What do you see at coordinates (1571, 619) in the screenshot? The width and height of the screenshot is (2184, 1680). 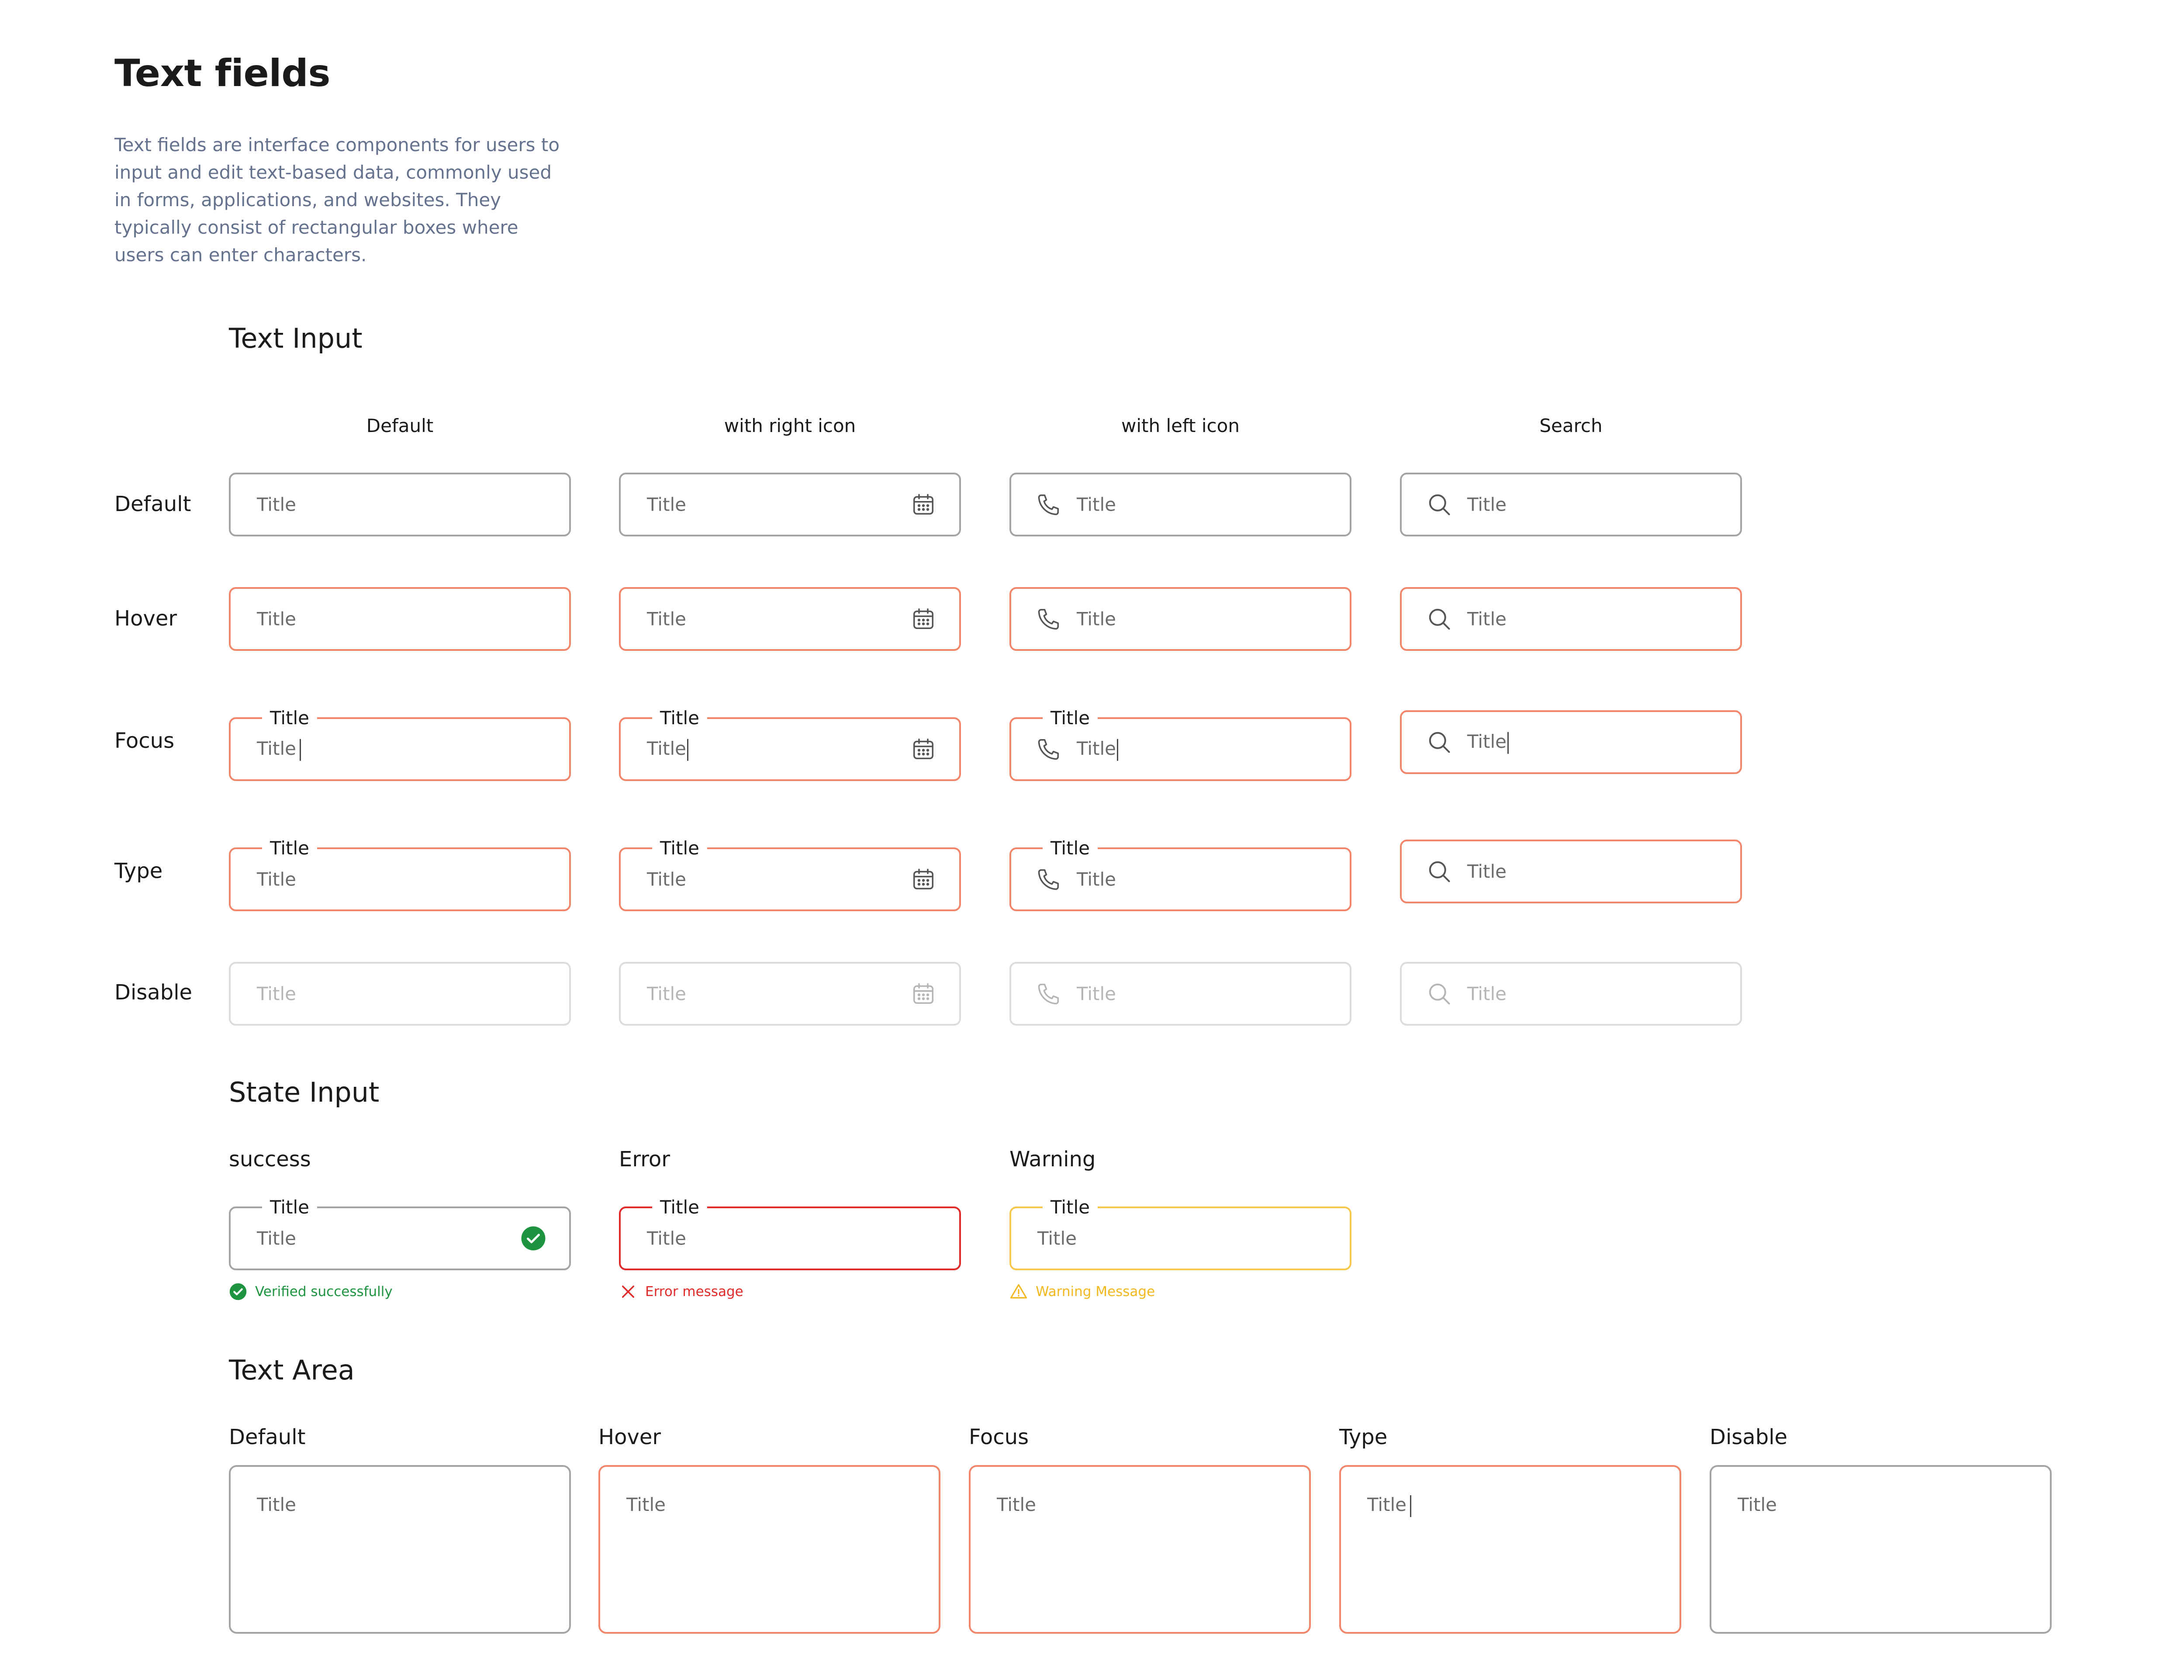 I see `search-input-hover: Title` at bounding box center [1571, 619].